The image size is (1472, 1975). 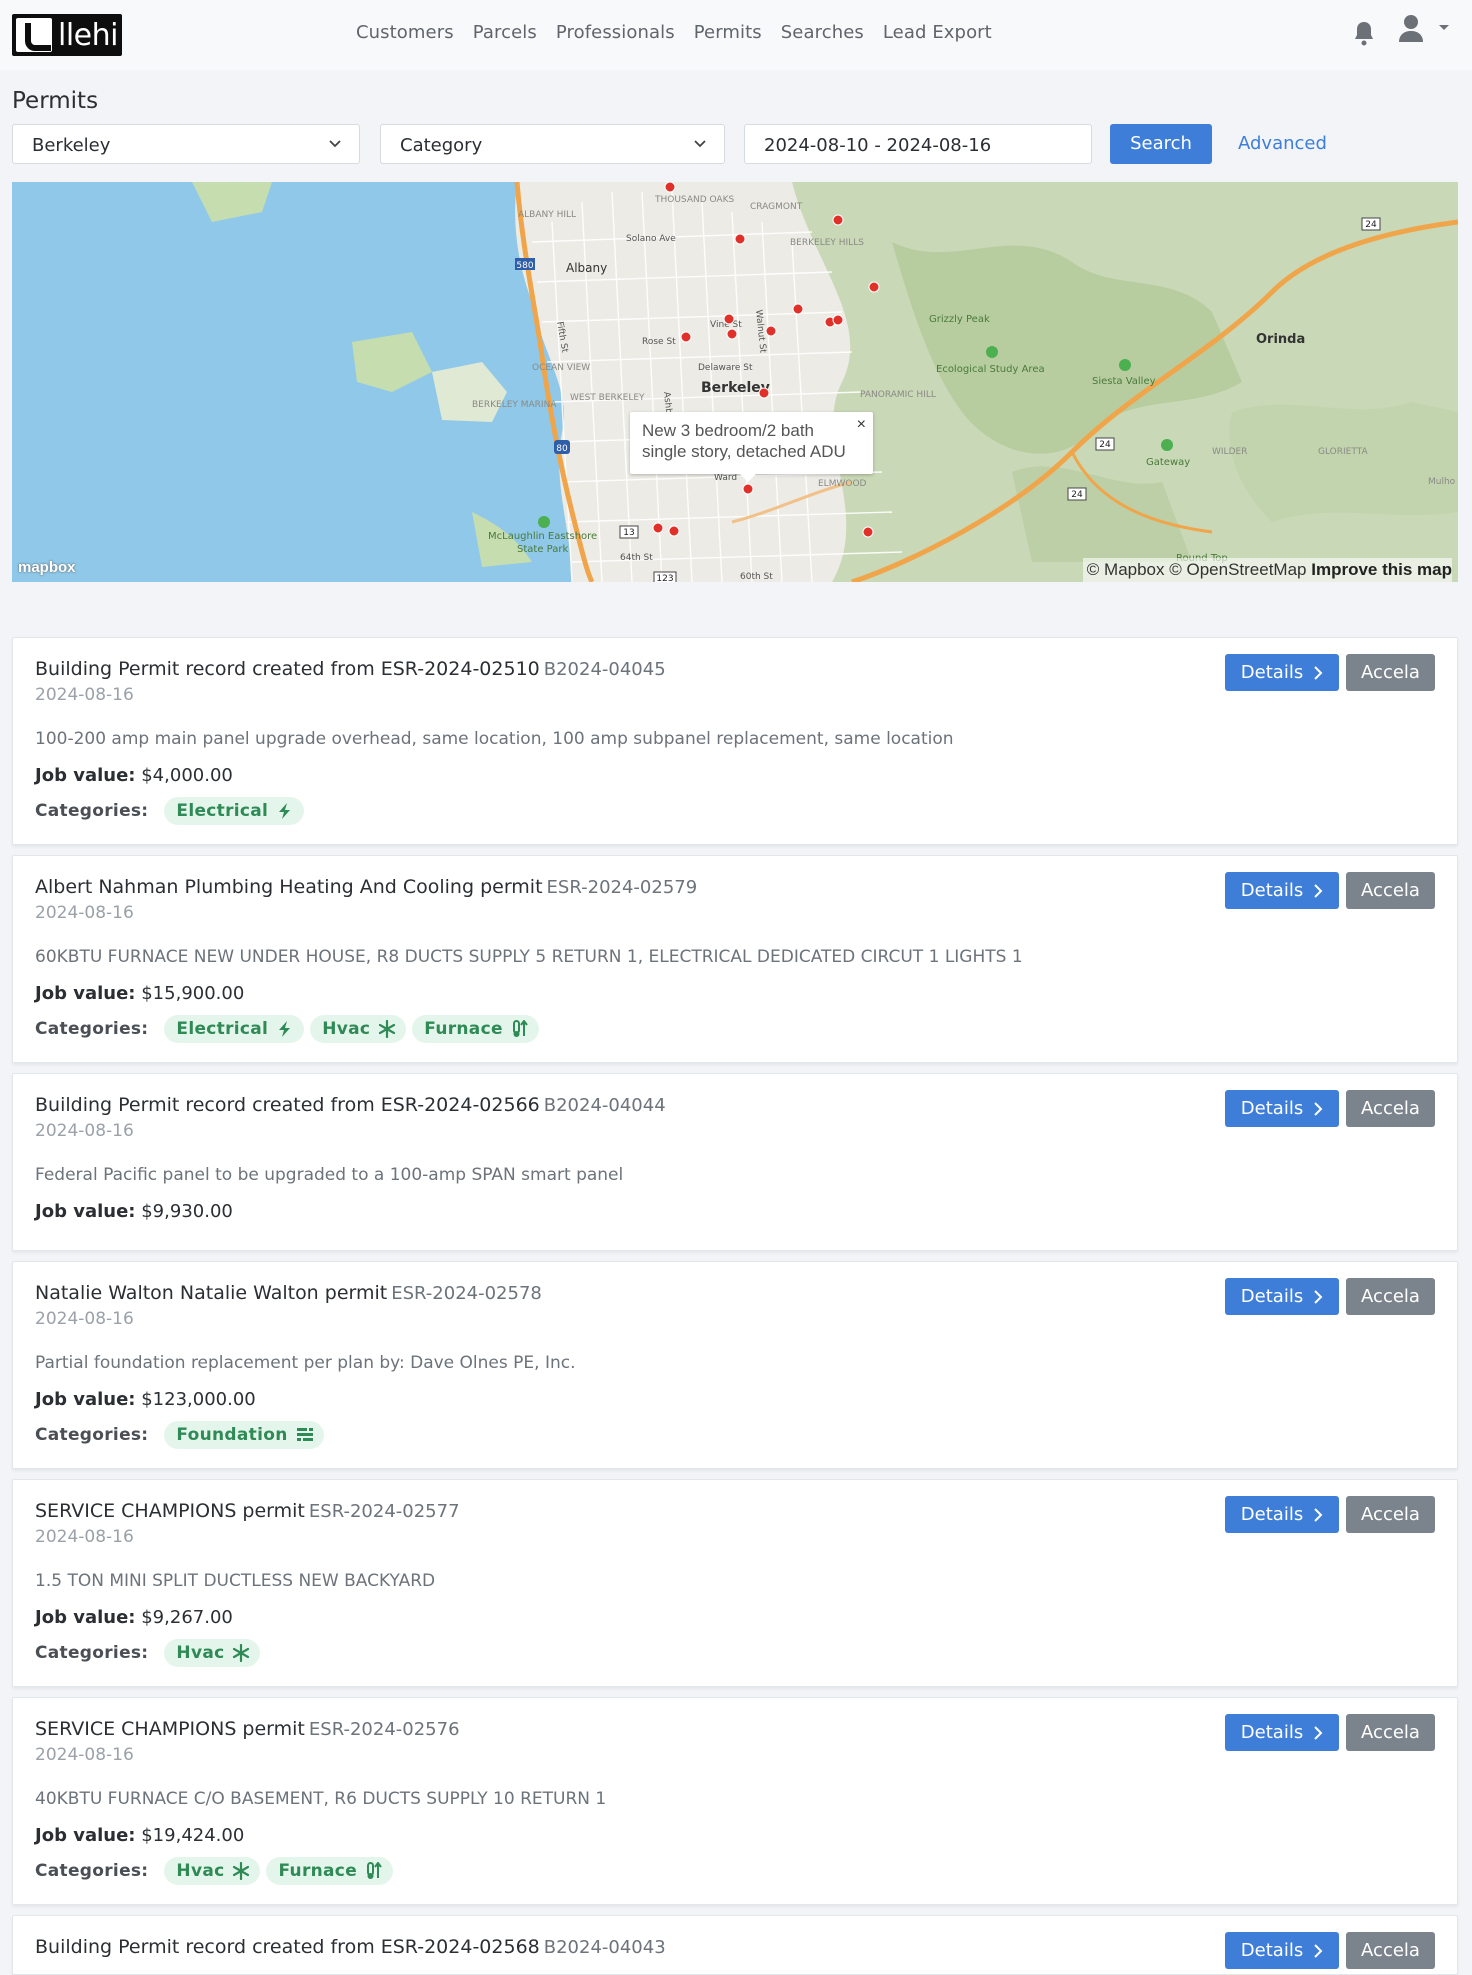 What do you see at coordinates (547, 215) in the screenshot?
I see `map-label-albany-hill: ALBANY HILL` at bounding box center [547, 215].